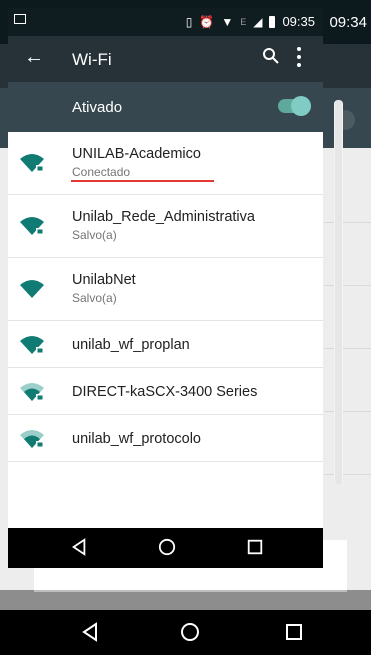 The width and height of the screenshot is (371, 655). I want to click on scrollbar-thumb, so click(338, 292).